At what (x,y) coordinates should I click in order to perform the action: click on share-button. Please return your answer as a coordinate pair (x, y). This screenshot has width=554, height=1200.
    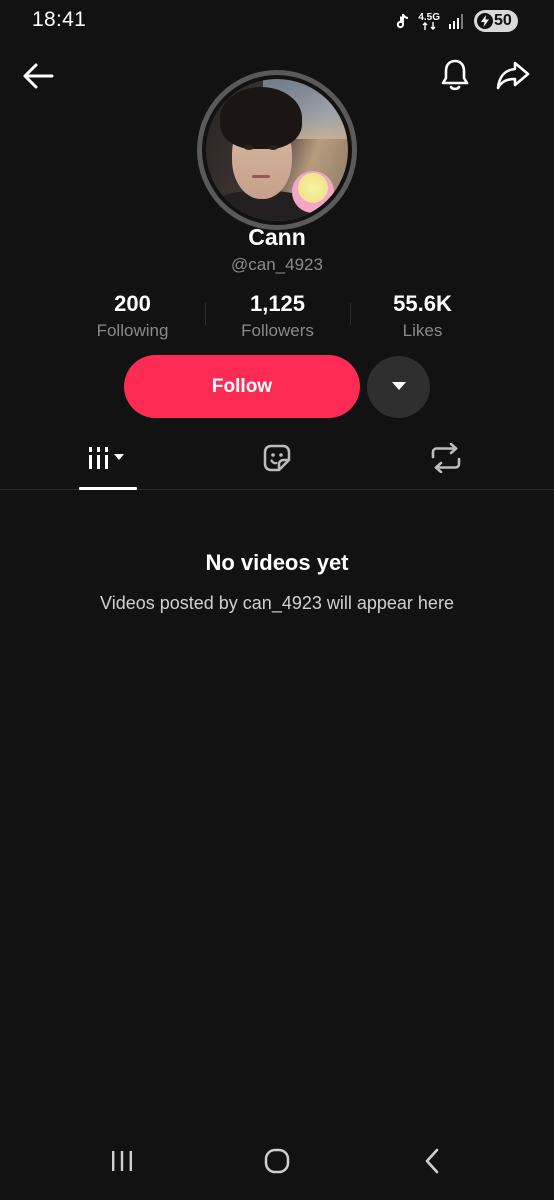
    Looking at the image, I should click on (513, 77).